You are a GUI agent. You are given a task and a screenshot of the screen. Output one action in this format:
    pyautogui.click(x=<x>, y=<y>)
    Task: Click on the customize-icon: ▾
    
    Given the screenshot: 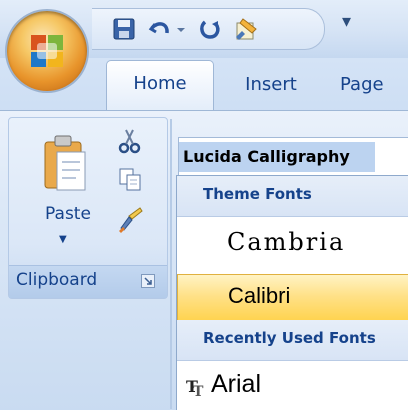 What is the action you would take?
    pyautogui.click(x=349, y=22)
    